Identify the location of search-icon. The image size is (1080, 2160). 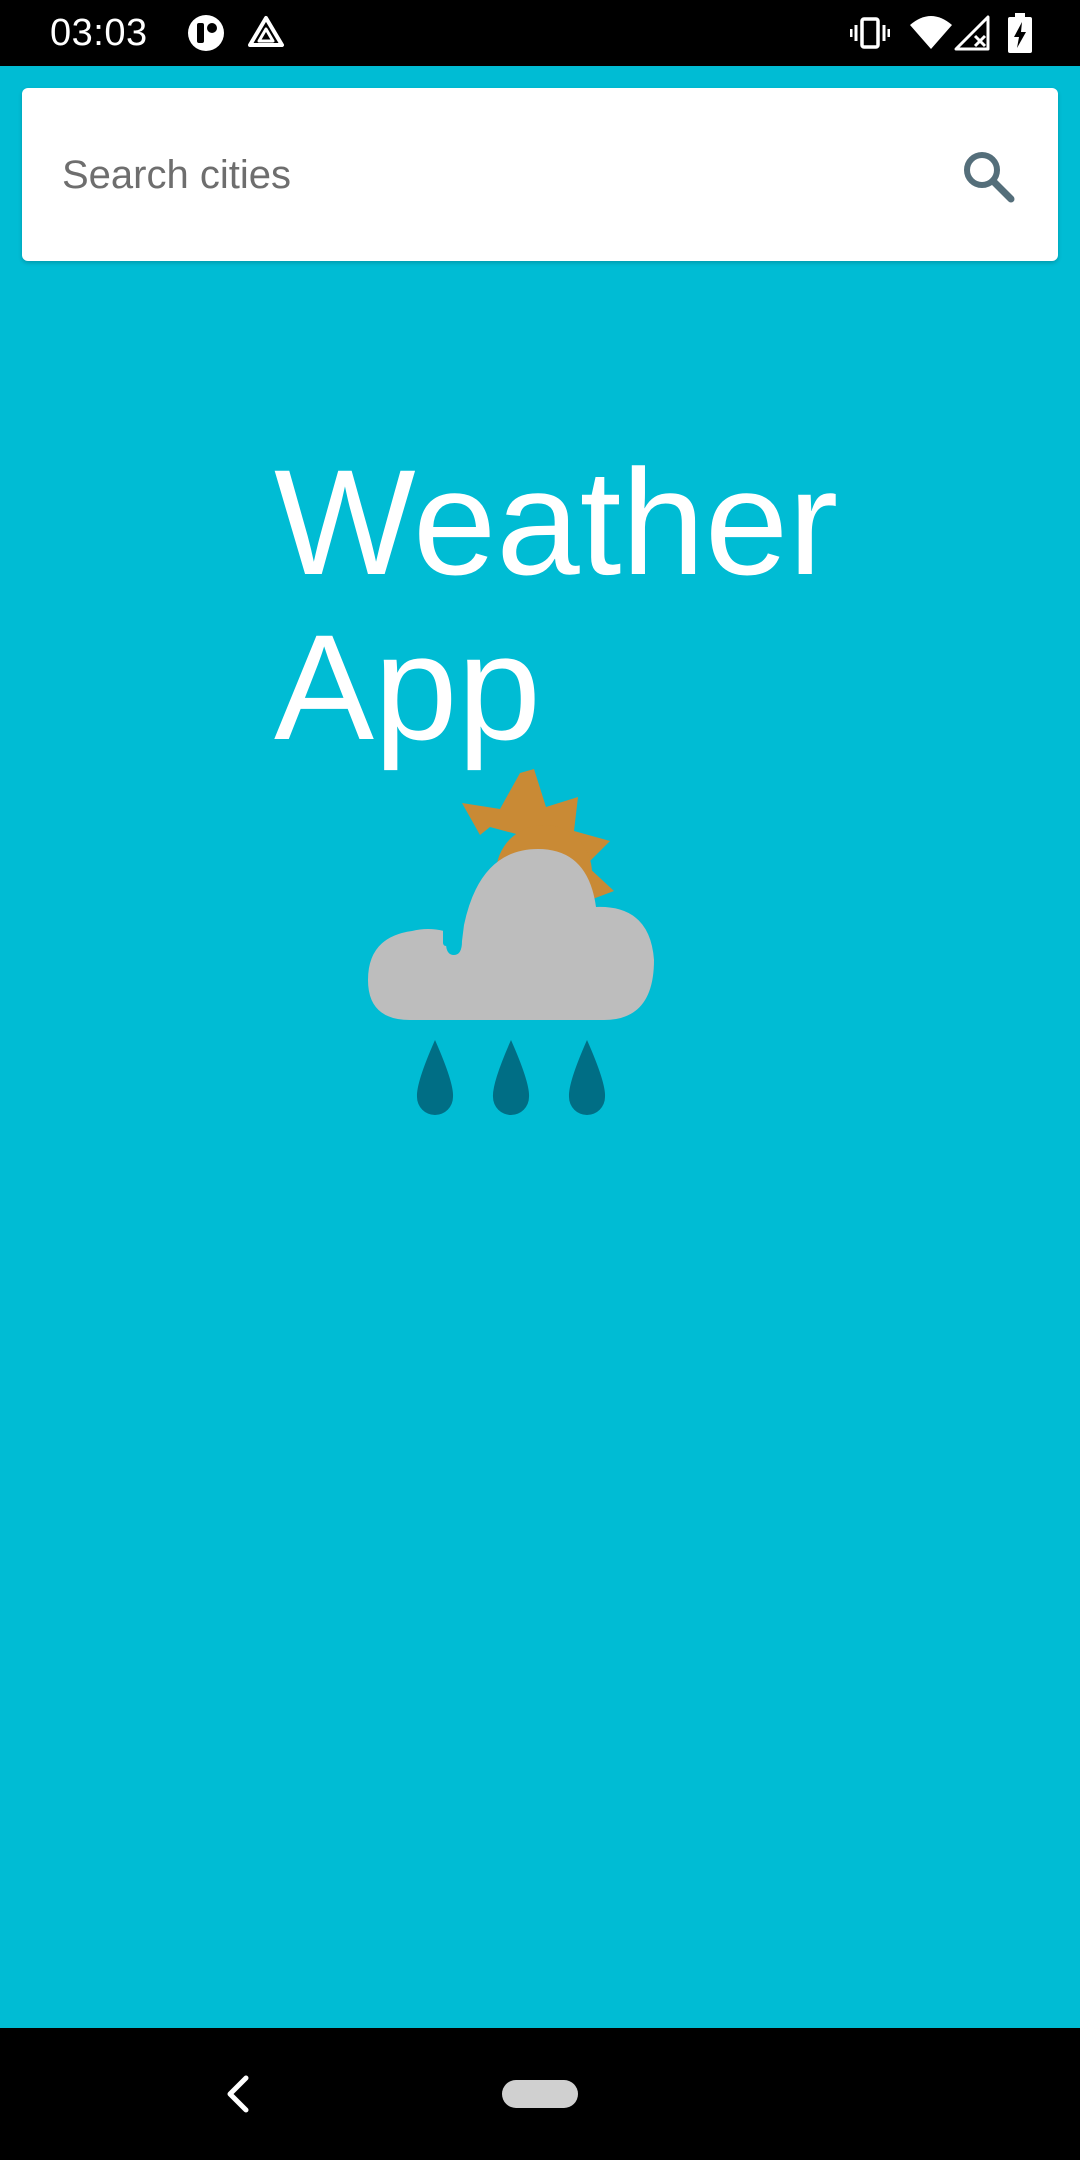
(988, 176).